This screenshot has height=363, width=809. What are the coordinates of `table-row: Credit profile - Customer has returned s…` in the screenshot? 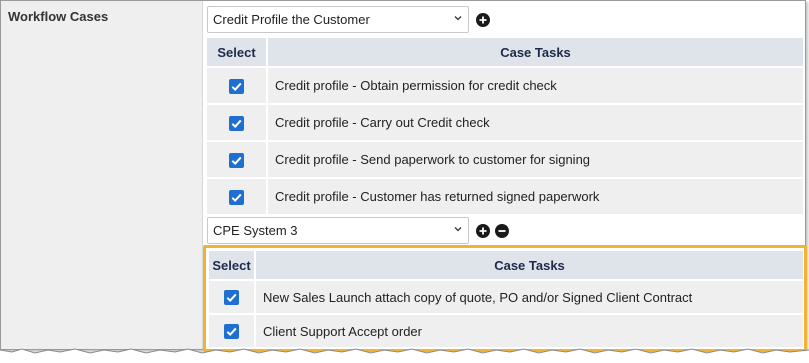 It's located at (505, 195).